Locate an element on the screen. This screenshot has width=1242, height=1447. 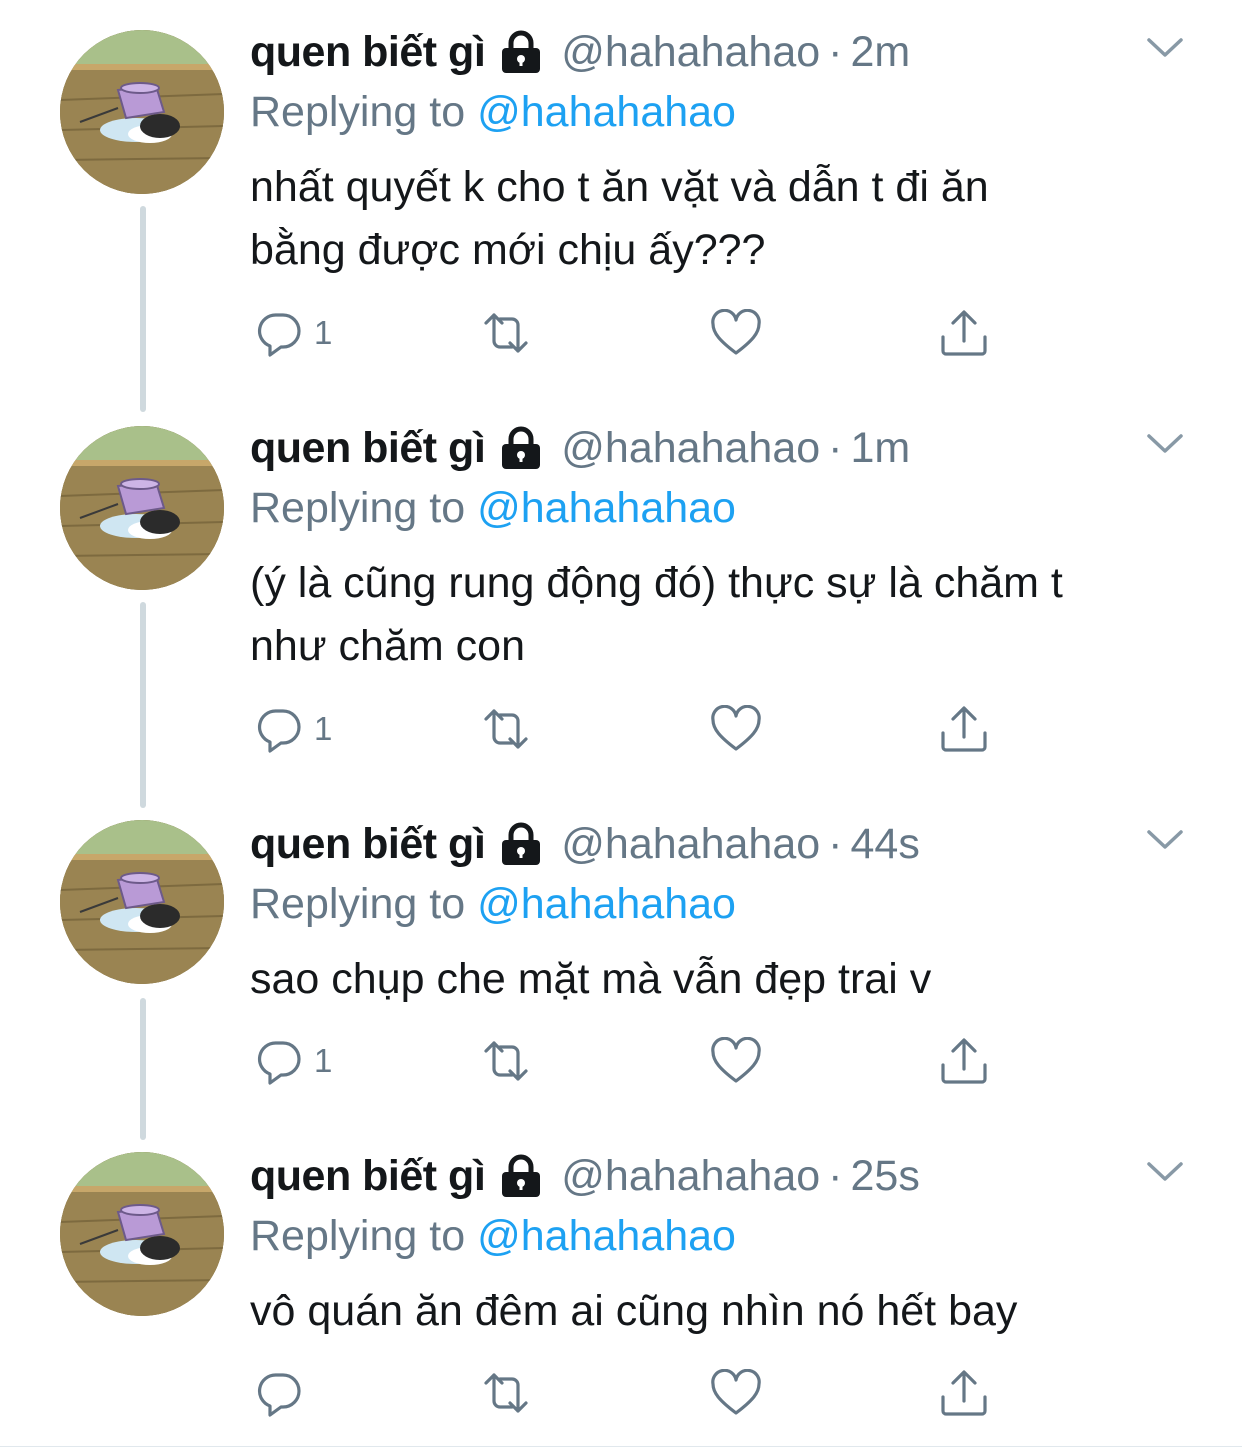
tweet-text-line: vô quán ăn đêm ai cũng nhìn nó hết bay is located at coordinates (634, 1311).